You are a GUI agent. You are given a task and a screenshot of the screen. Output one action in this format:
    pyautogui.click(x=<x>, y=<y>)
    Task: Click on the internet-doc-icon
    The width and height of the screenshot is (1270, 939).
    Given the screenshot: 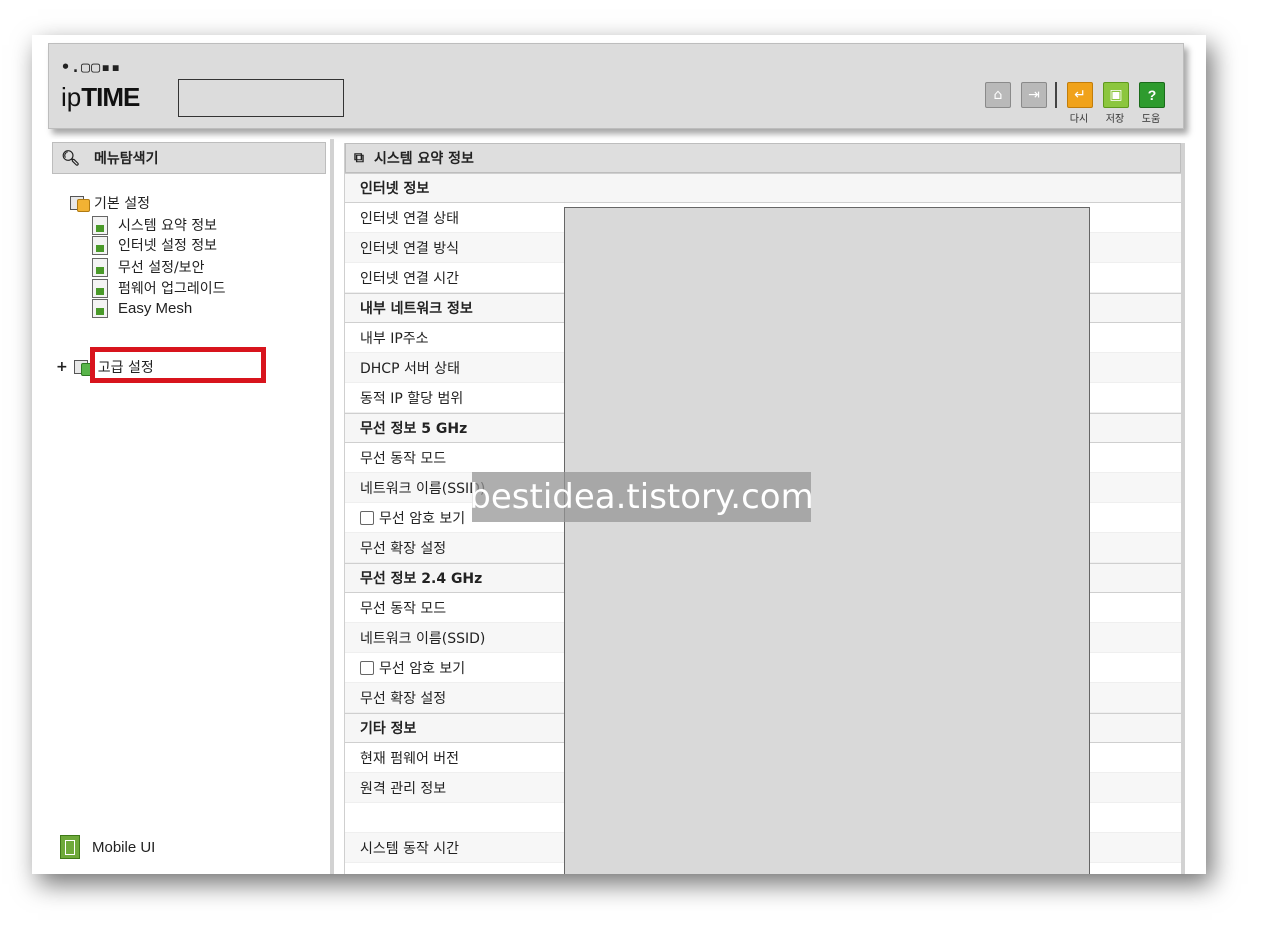 What is the action you would take?
    pyautogui.click(x=100, y=245)
    